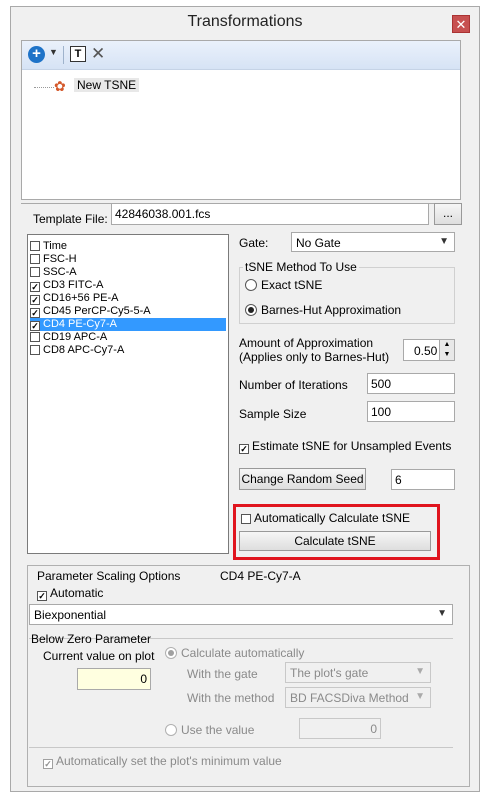 The image size is (494, 806). What do you see at coordinates (77, 593) in the screenshot?
I see `automatic-label: Automatic` at bounding box center [77, 593].